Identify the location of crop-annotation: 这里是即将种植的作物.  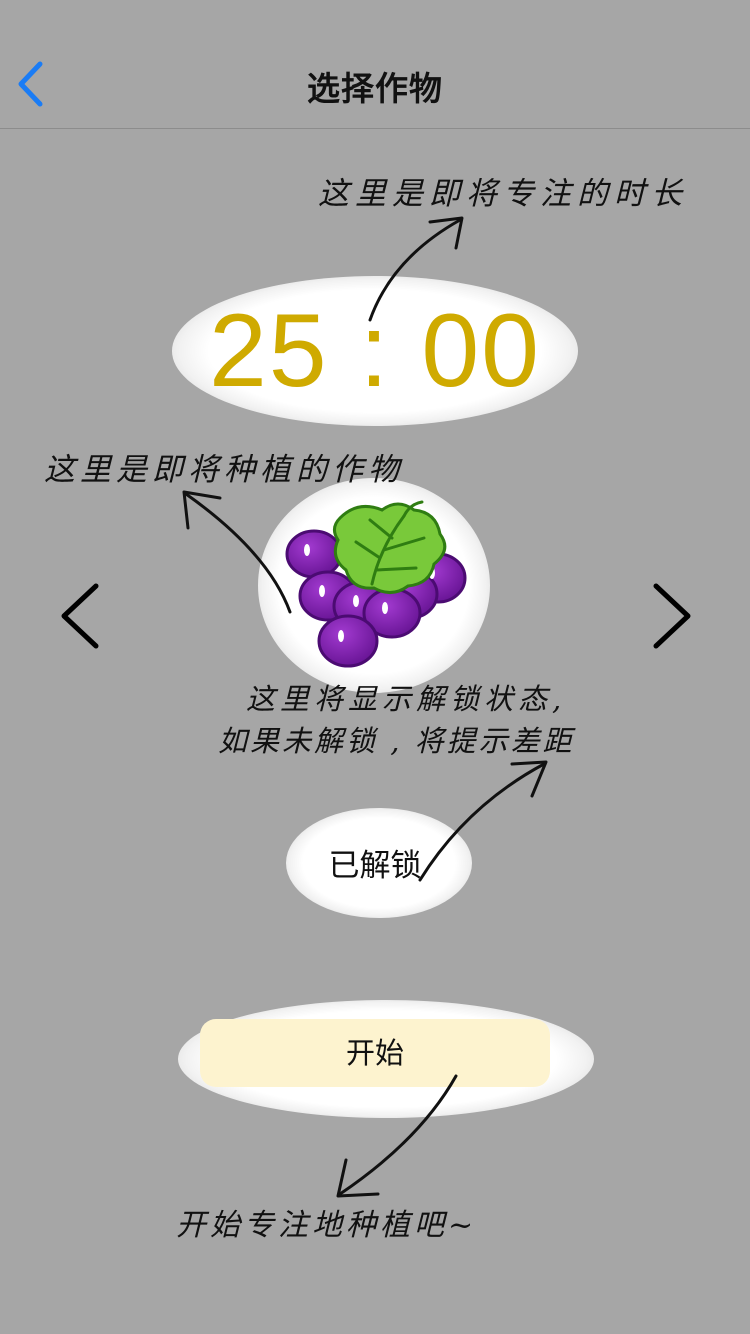
(224, 470).